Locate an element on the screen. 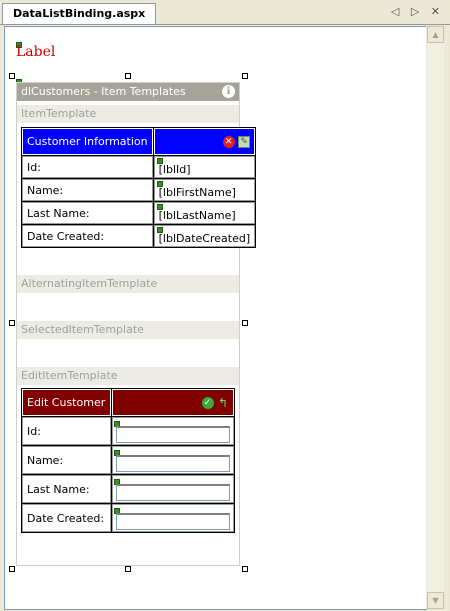  alternating-template-label: AlternatingItemTemplate is located at coordinates (128, 284).